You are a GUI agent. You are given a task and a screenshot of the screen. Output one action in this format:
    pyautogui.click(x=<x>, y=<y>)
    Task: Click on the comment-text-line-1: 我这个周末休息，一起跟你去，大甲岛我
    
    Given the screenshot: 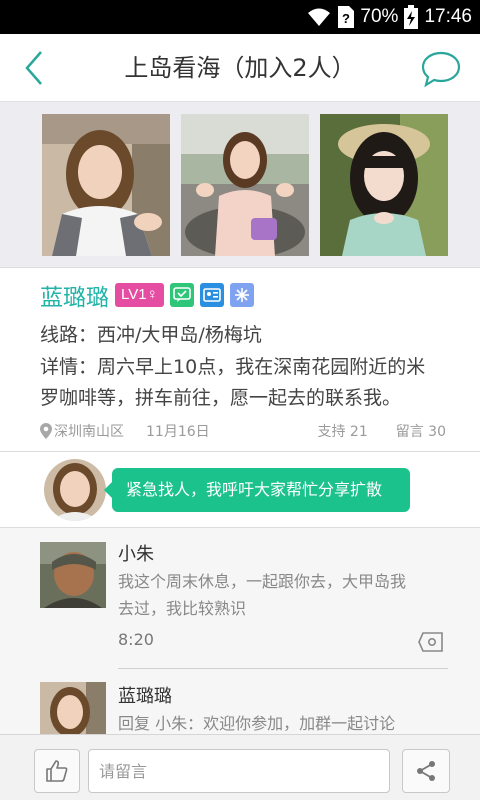 What is the action you would take?
    pyautogui.click(x=262, y=581)
    